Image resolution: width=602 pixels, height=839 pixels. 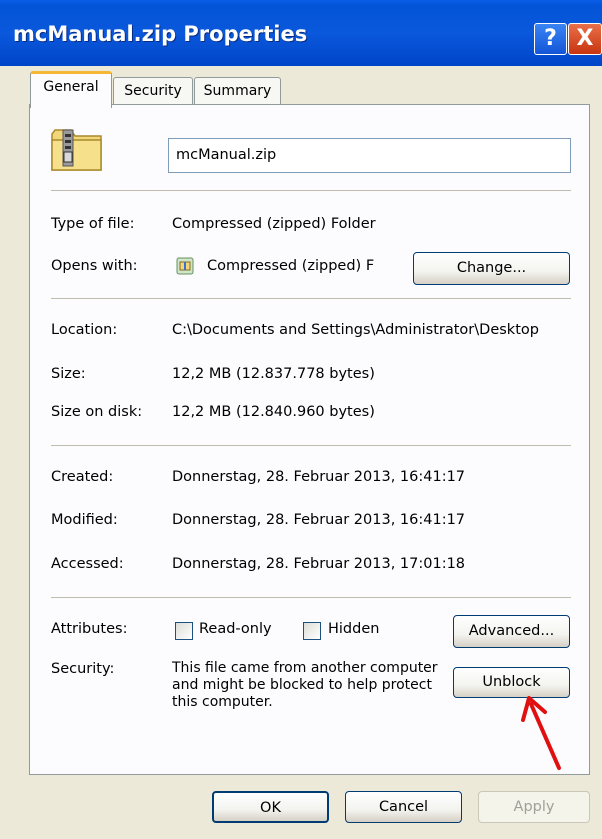 I want to click on zip-folder-icon, so click(x=76, y=150).